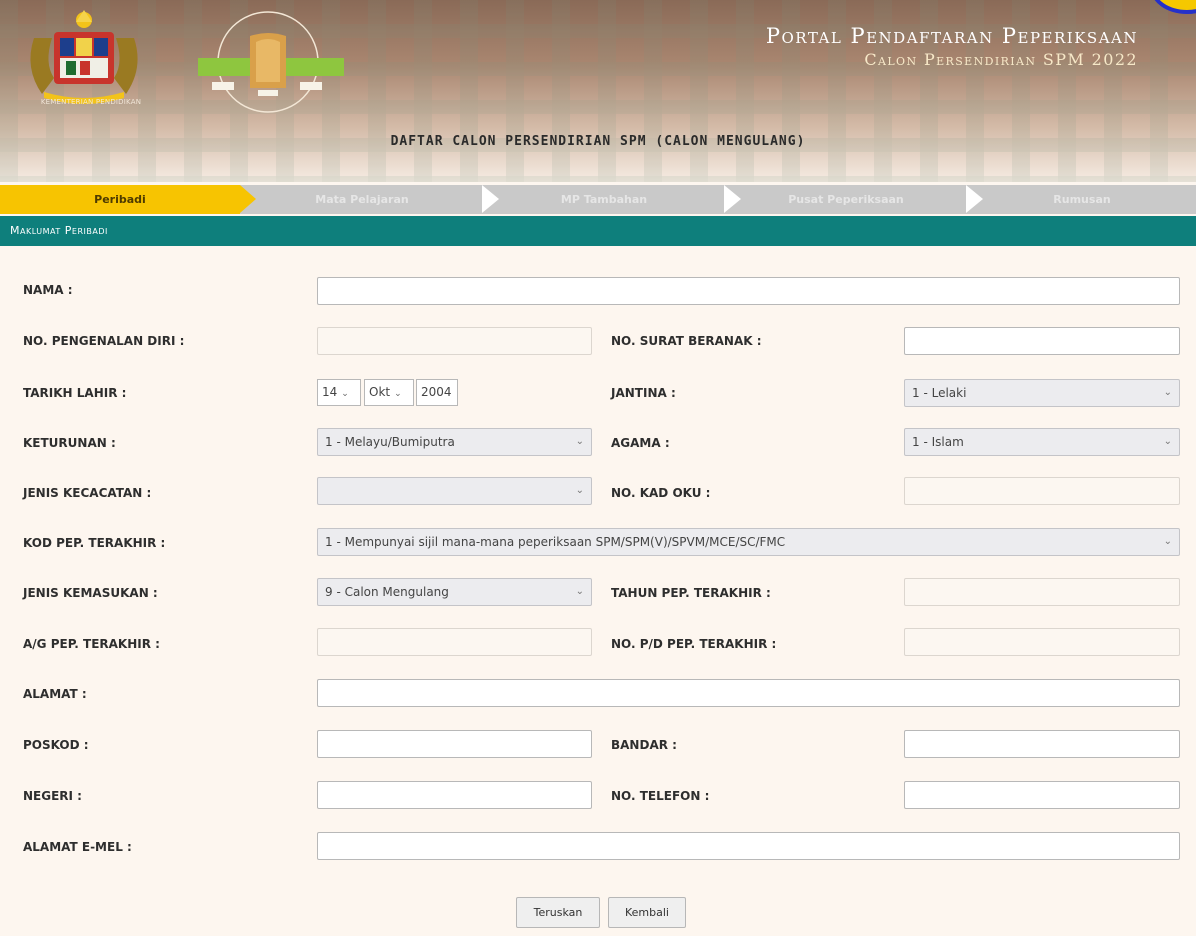 The height and width of the screenshot is (936, 1196). Describe the element at coordinates (94, 543) in the screenshot. I see `label-kod-pep-terakhir: KOD PEP. TERAKHIR :` at that location.